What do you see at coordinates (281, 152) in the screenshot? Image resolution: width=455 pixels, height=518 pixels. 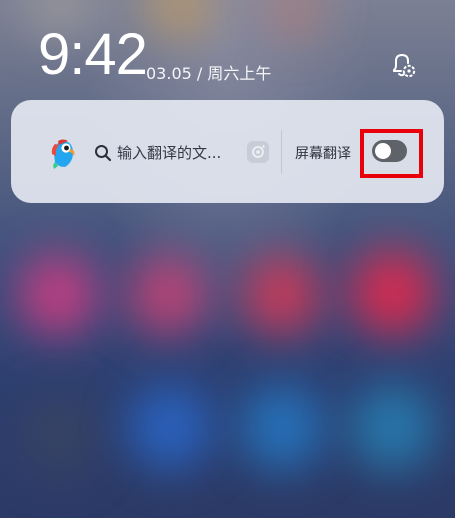 I see `divider` at bounding box center [281, 152].